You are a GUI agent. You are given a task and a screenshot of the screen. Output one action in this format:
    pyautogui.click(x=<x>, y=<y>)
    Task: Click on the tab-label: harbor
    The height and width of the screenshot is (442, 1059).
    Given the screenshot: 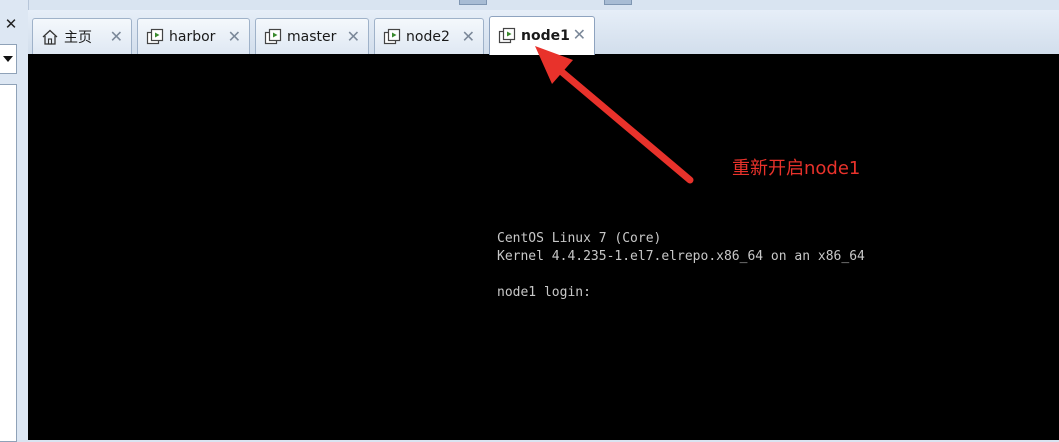 What is the action you would take?
    pyautogui.click(x=192, y=36)
    